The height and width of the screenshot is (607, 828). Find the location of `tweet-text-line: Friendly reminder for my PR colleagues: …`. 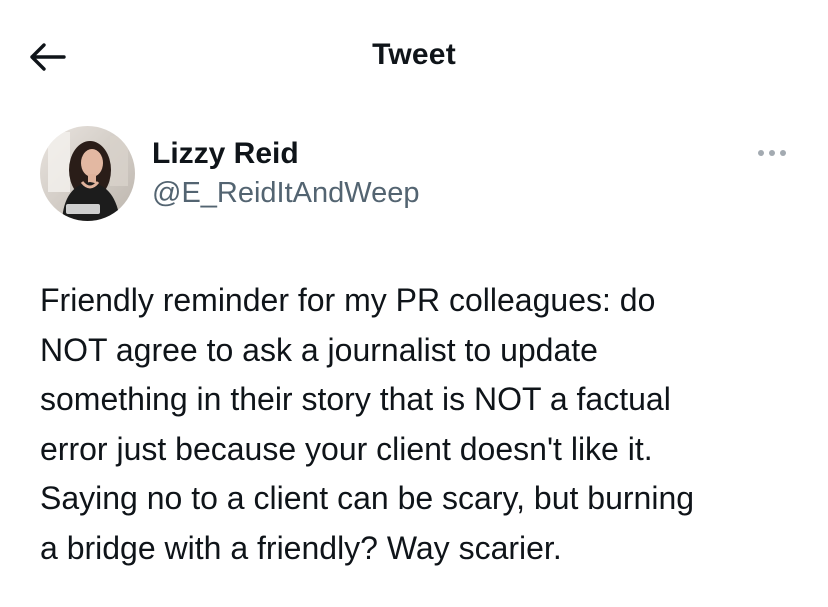

tweet-text-line: Friendly reminder for my PR colleagues: … is located at coordinates (348, 300).